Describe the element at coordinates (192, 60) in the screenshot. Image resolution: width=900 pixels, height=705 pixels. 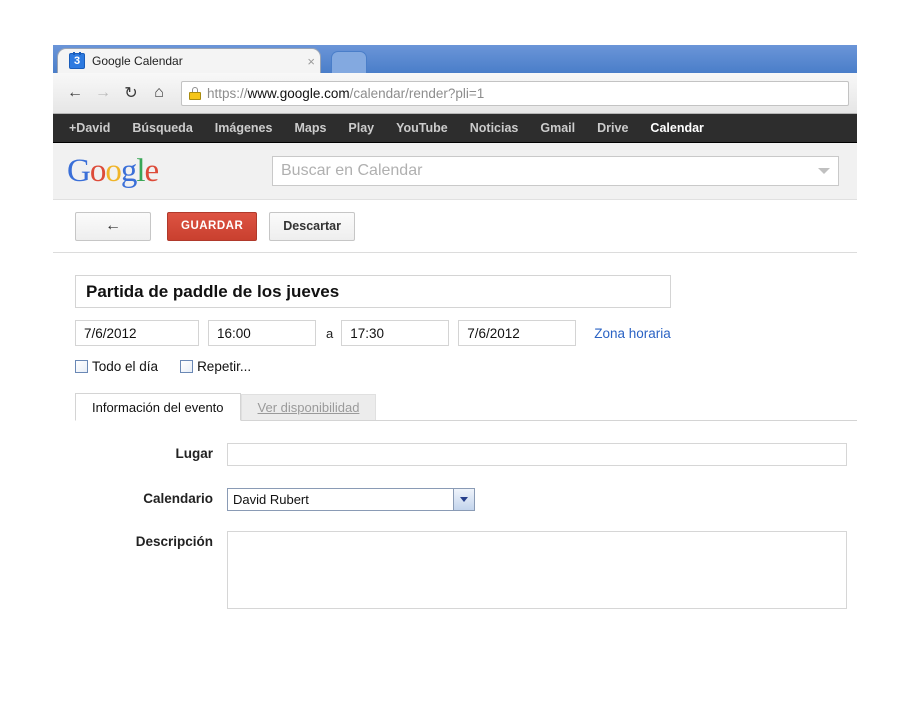
I see `browser-tab-content: 3 Google Calendar ×` at that location.